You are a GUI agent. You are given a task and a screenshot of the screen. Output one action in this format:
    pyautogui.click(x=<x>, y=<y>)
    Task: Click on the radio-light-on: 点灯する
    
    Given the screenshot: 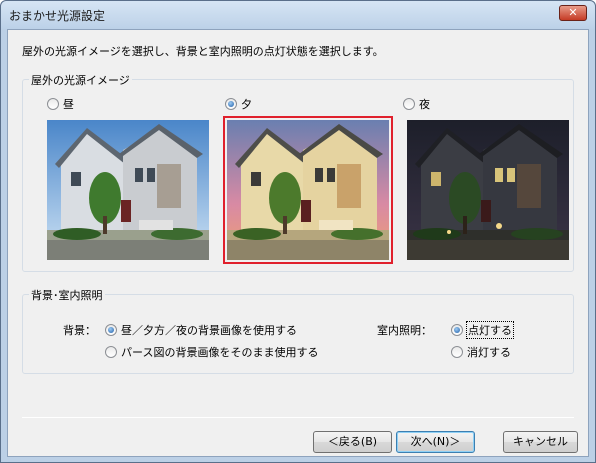 What is the action you would take?
    pyautogui.click(x=482, y=330)
    